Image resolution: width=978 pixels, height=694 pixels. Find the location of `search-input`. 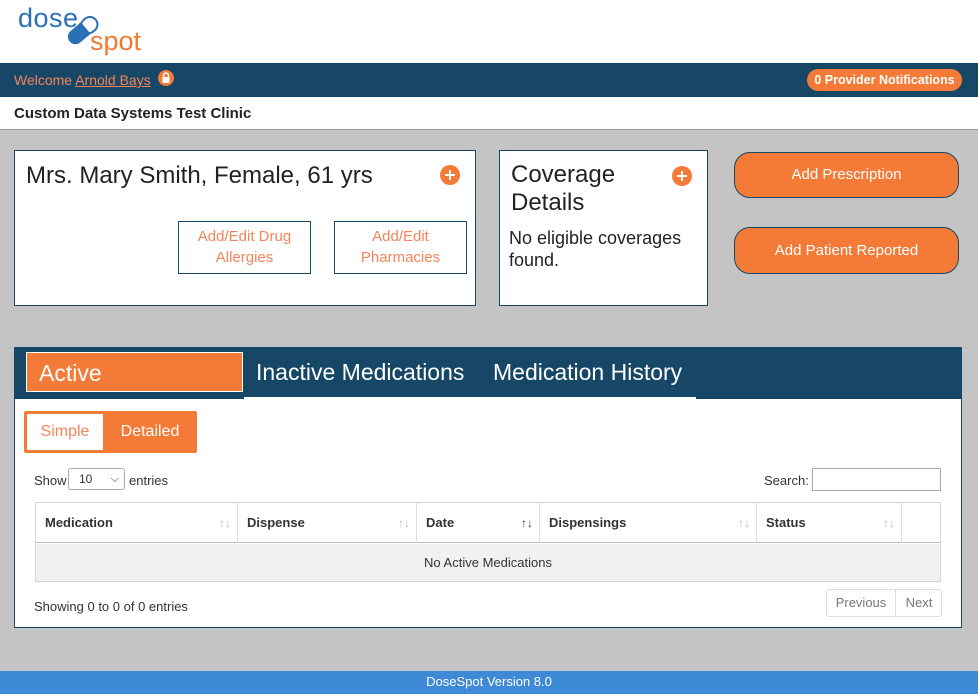

search-input is located at coordinates (876, 479).